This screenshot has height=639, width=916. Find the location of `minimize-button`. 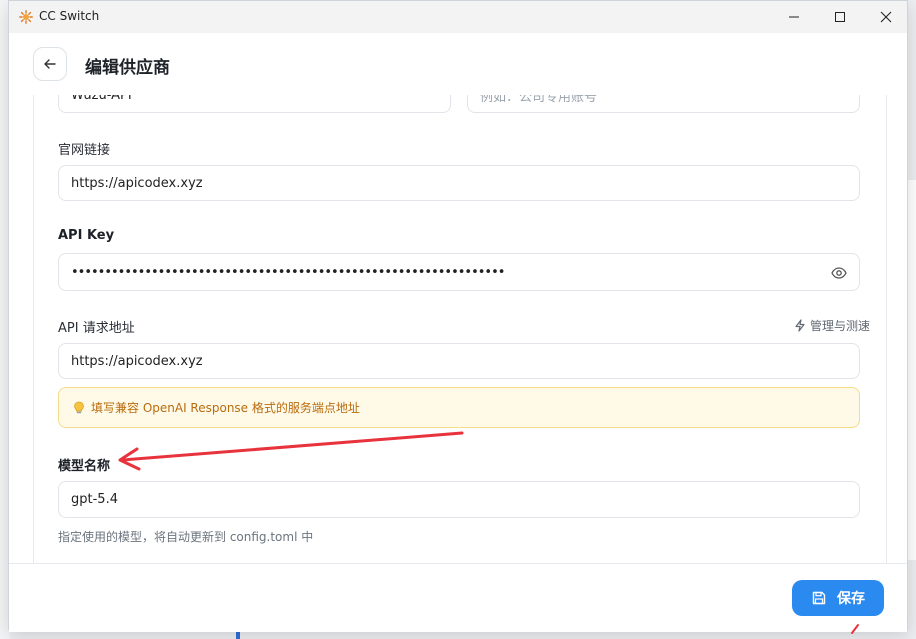

minimize-button is located at coordinates (794, 17).